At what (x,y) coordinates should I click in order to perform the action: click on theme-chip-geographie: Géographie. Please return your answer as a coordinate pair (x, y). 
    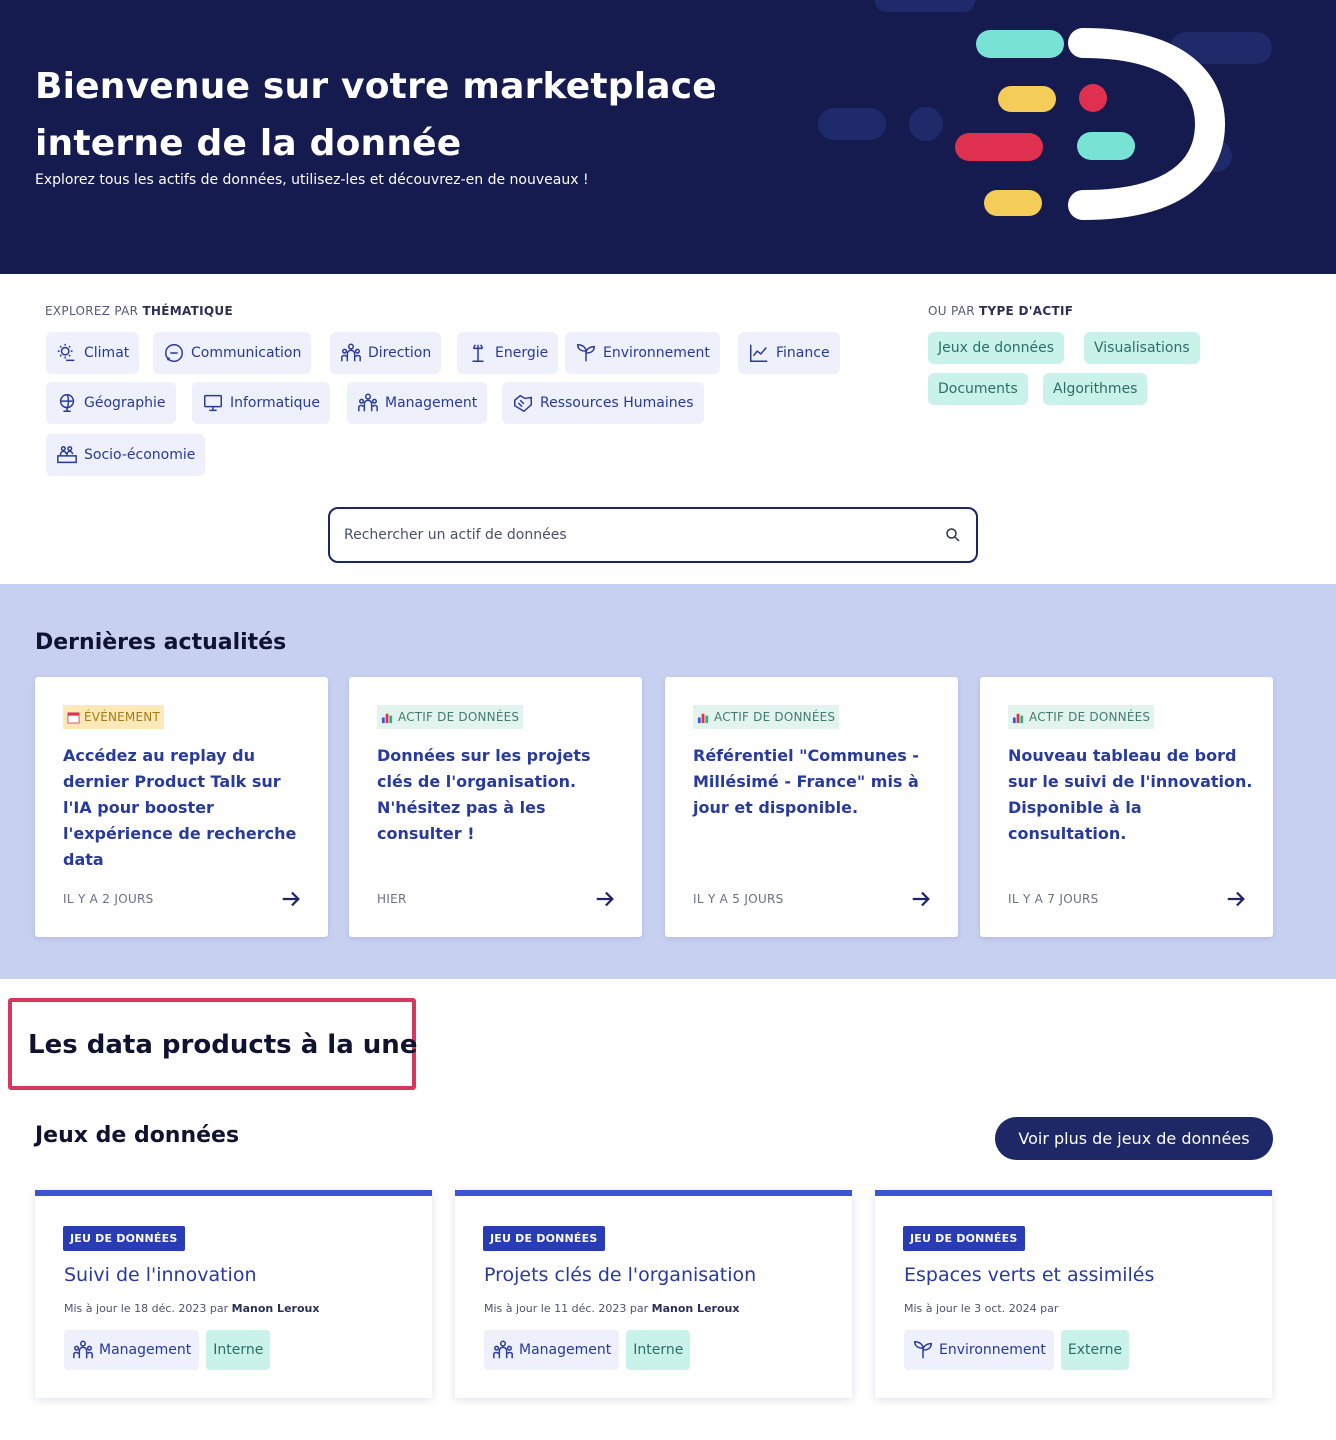
    Looking at the image, I should click on (111, 403).